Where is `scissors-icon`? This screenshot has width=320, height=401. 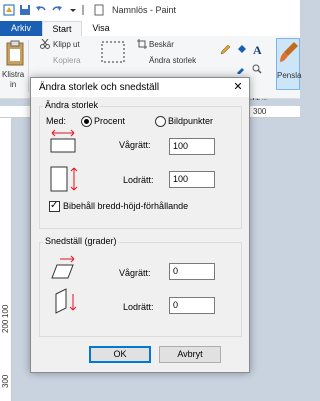
scissors-icon is located at coordinates (45, 44).